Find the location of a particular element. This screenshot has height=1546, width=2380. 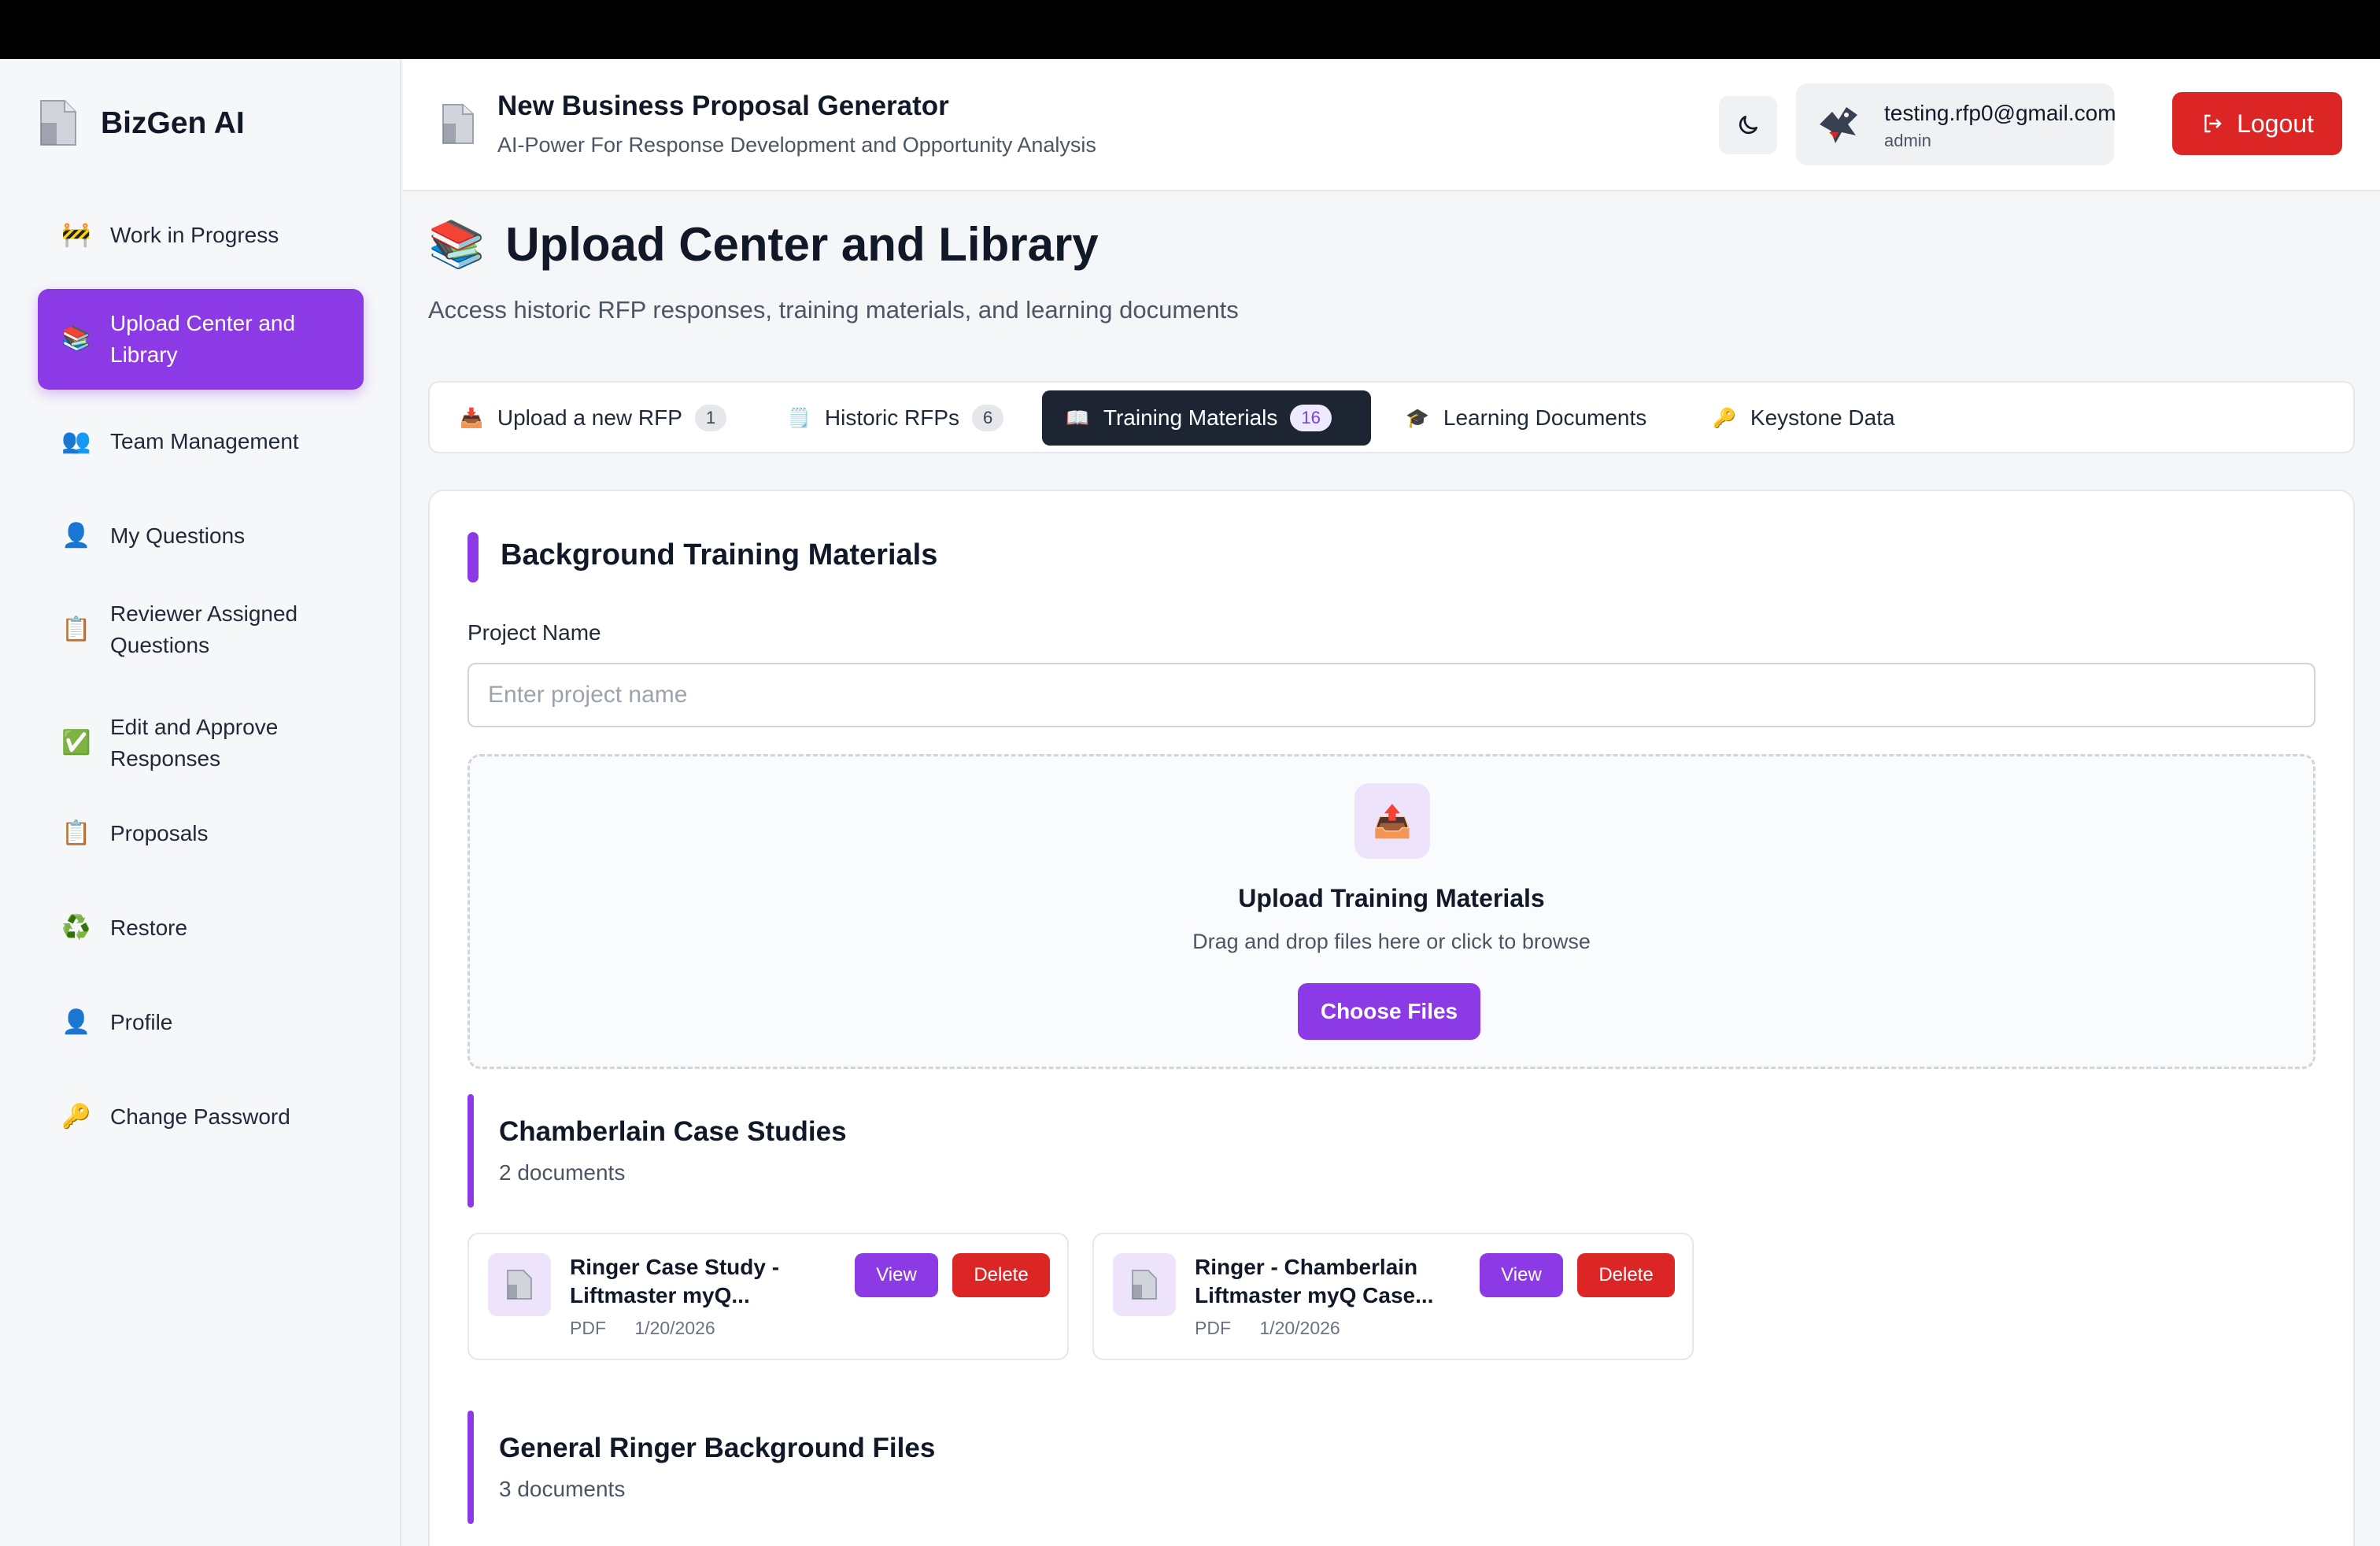

app-title: New Business Proposal Generator is located at coordinates (723, 106).